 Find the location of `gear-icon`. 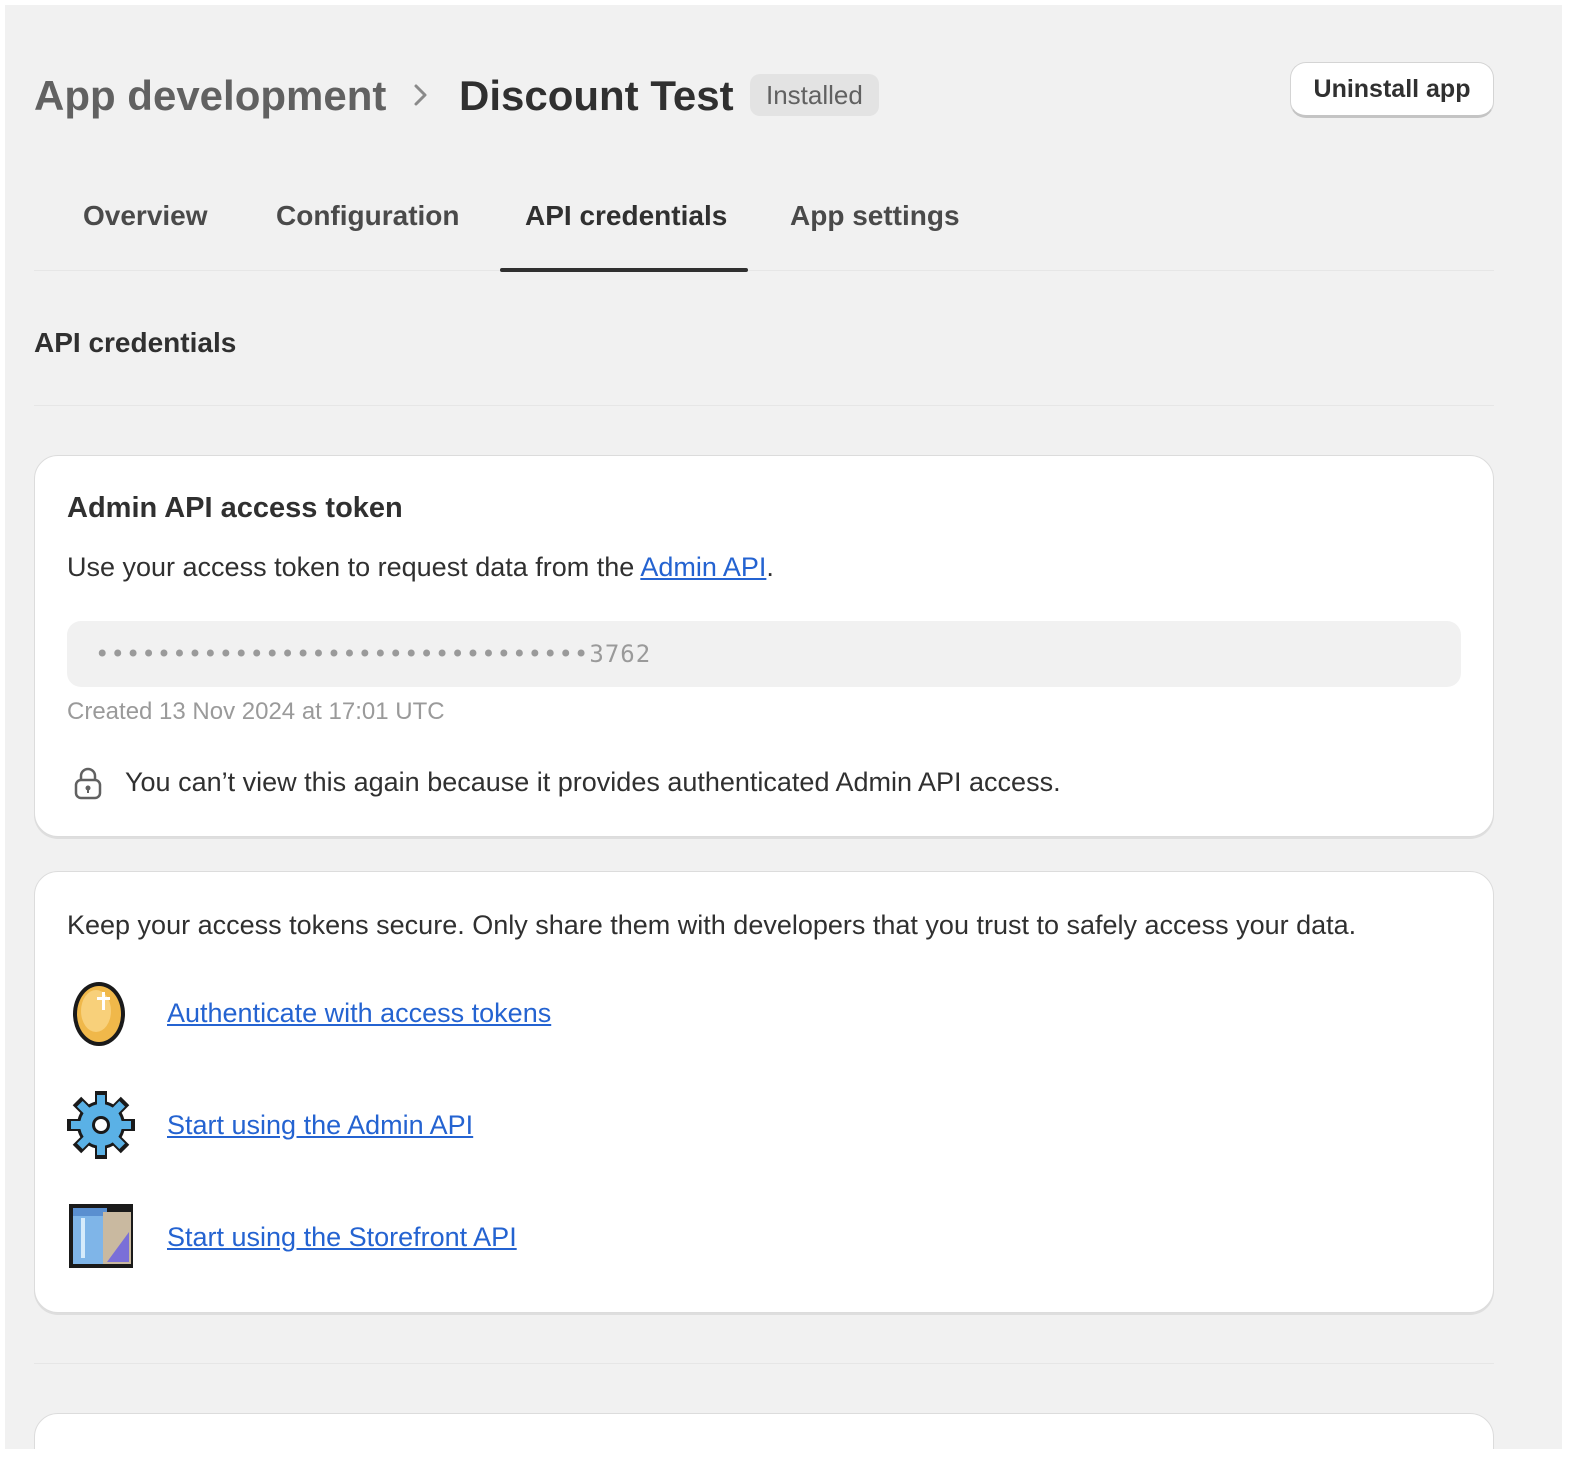

gear-icon is located at coordinates (101, 1125).